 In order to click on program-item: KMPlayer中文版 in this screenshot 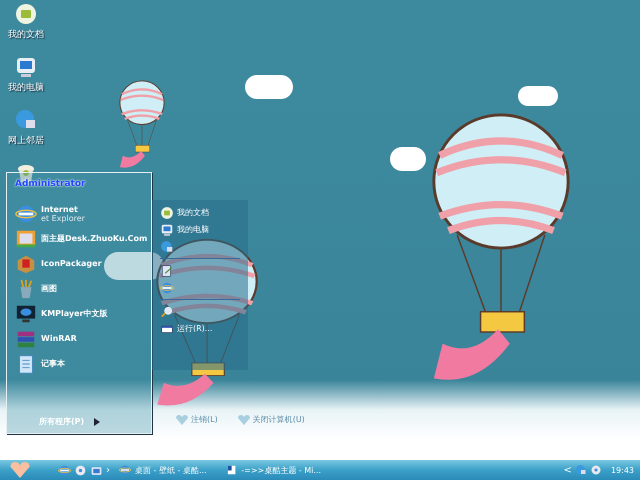, I will do `click(74, 313)`.